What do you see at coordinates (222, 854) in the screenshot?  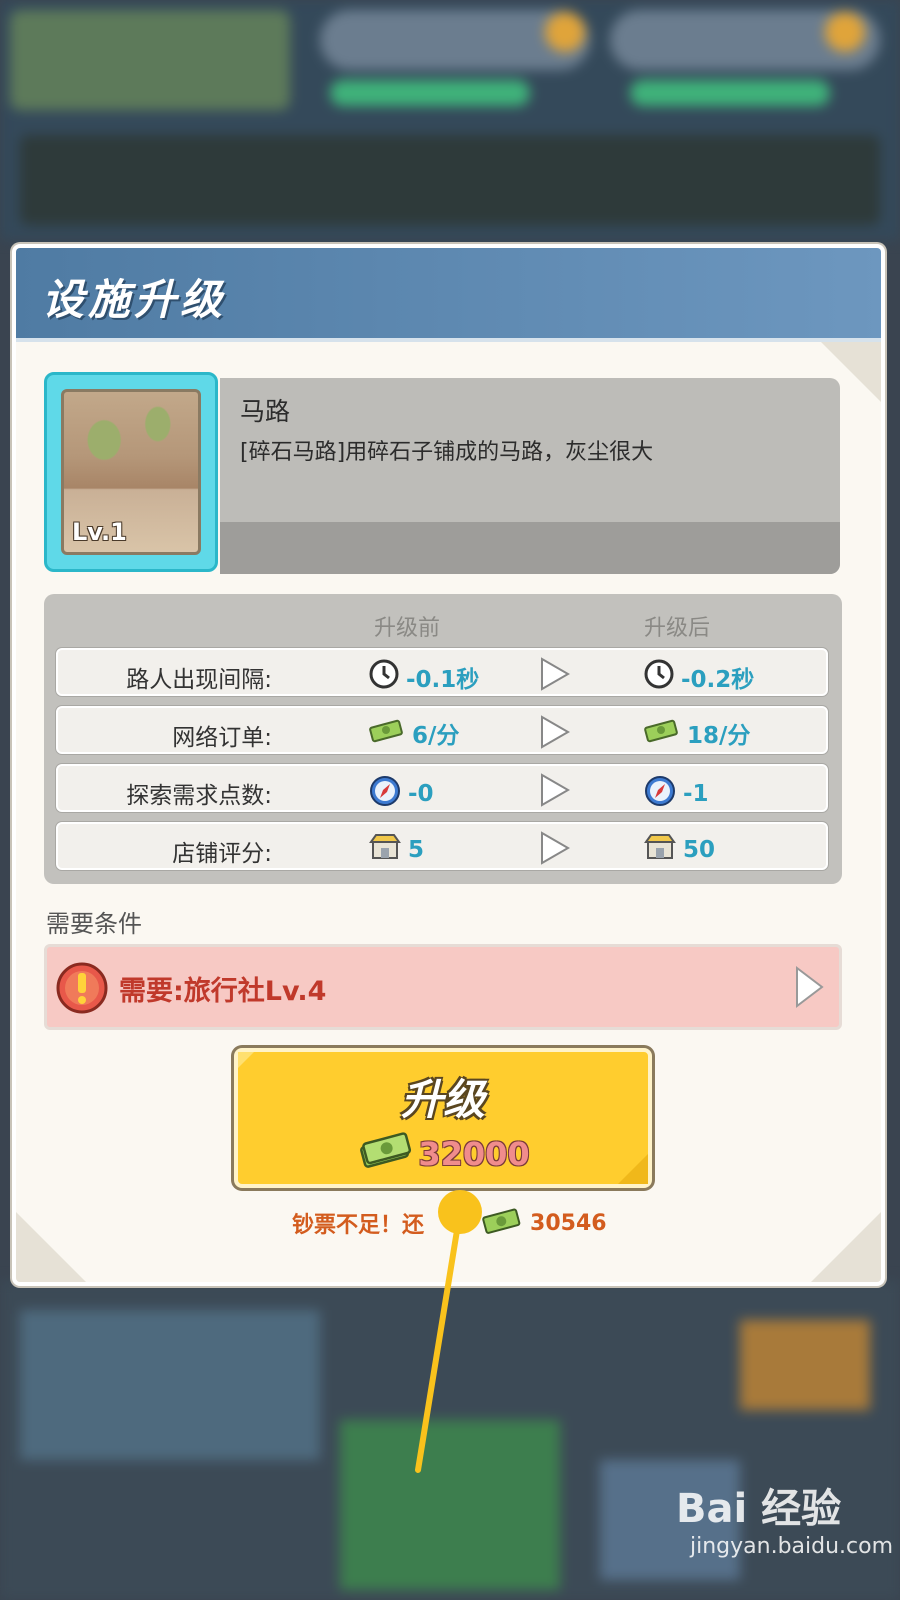 I see `stat-label: 店铺评分:` at bounding box center [222, 854].